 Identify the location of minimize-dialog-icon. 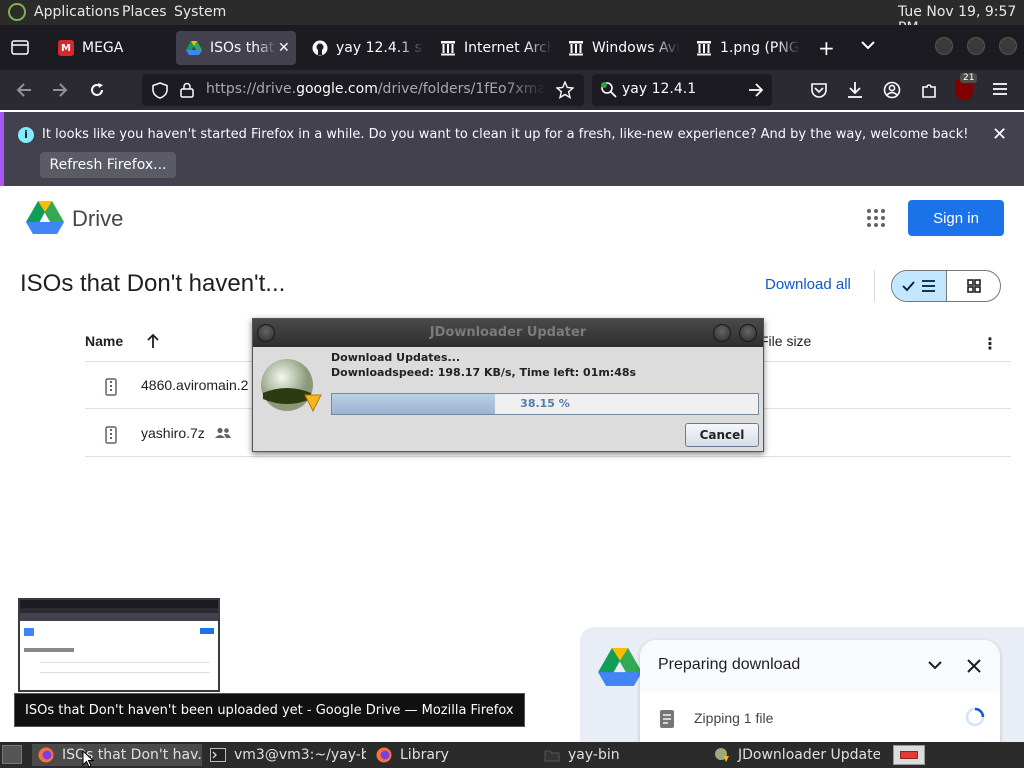
(722, 333).